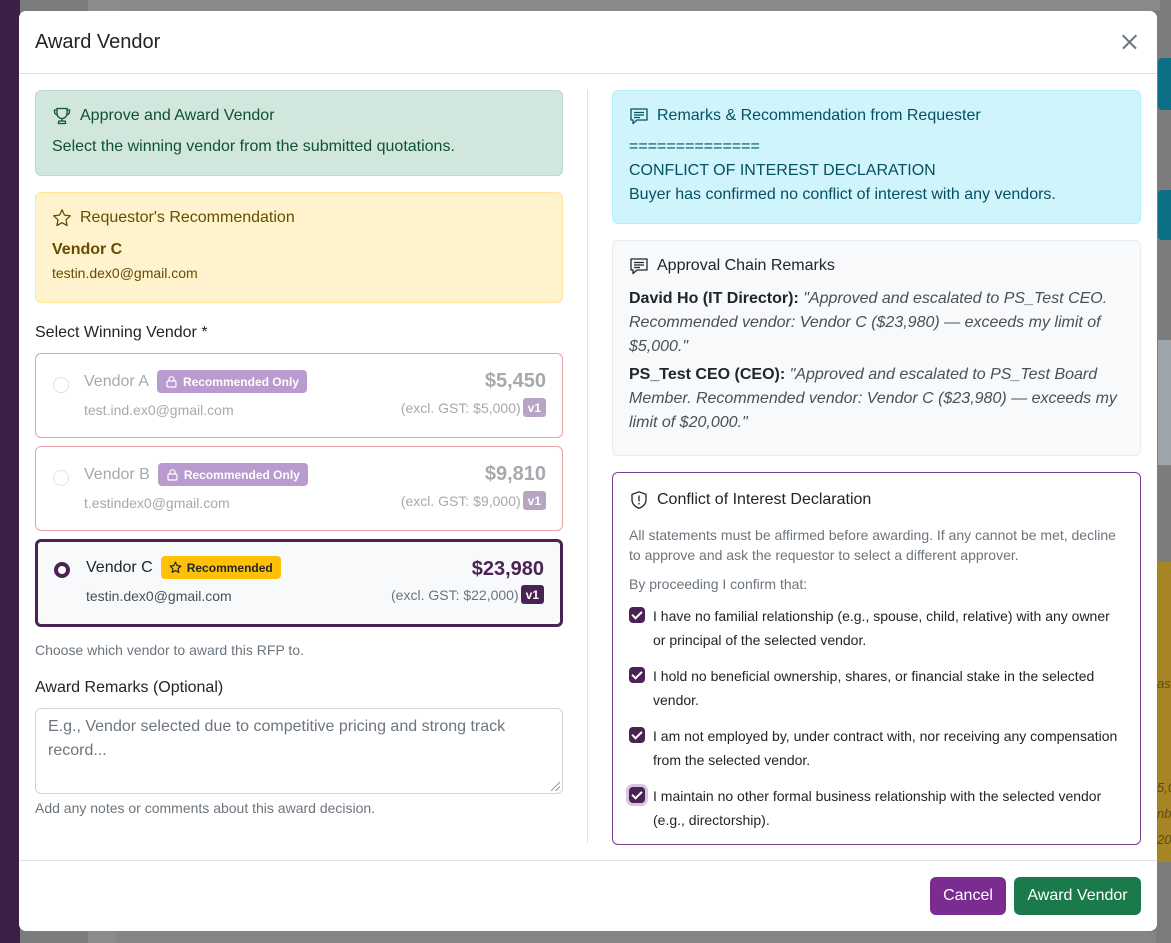 Image resolution: width=1171 pixels, height=943 pixels. Describe the element at coordinates (714, 298) in the screenshot. I see `approver-name: David Ho (IT Director):` at that location.